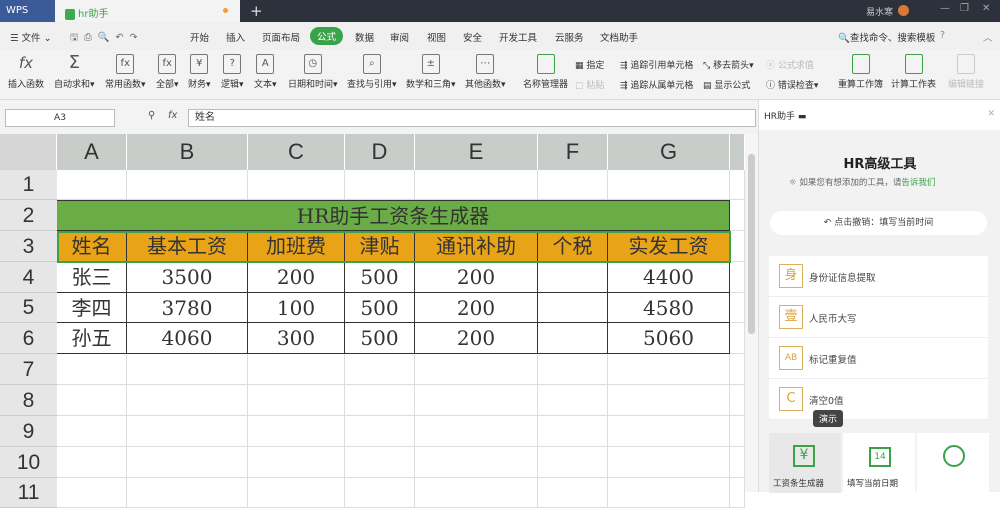  Describe the element at coordinates (669, 277) in the screenshot. I see `data-cell: 4400` at that location.